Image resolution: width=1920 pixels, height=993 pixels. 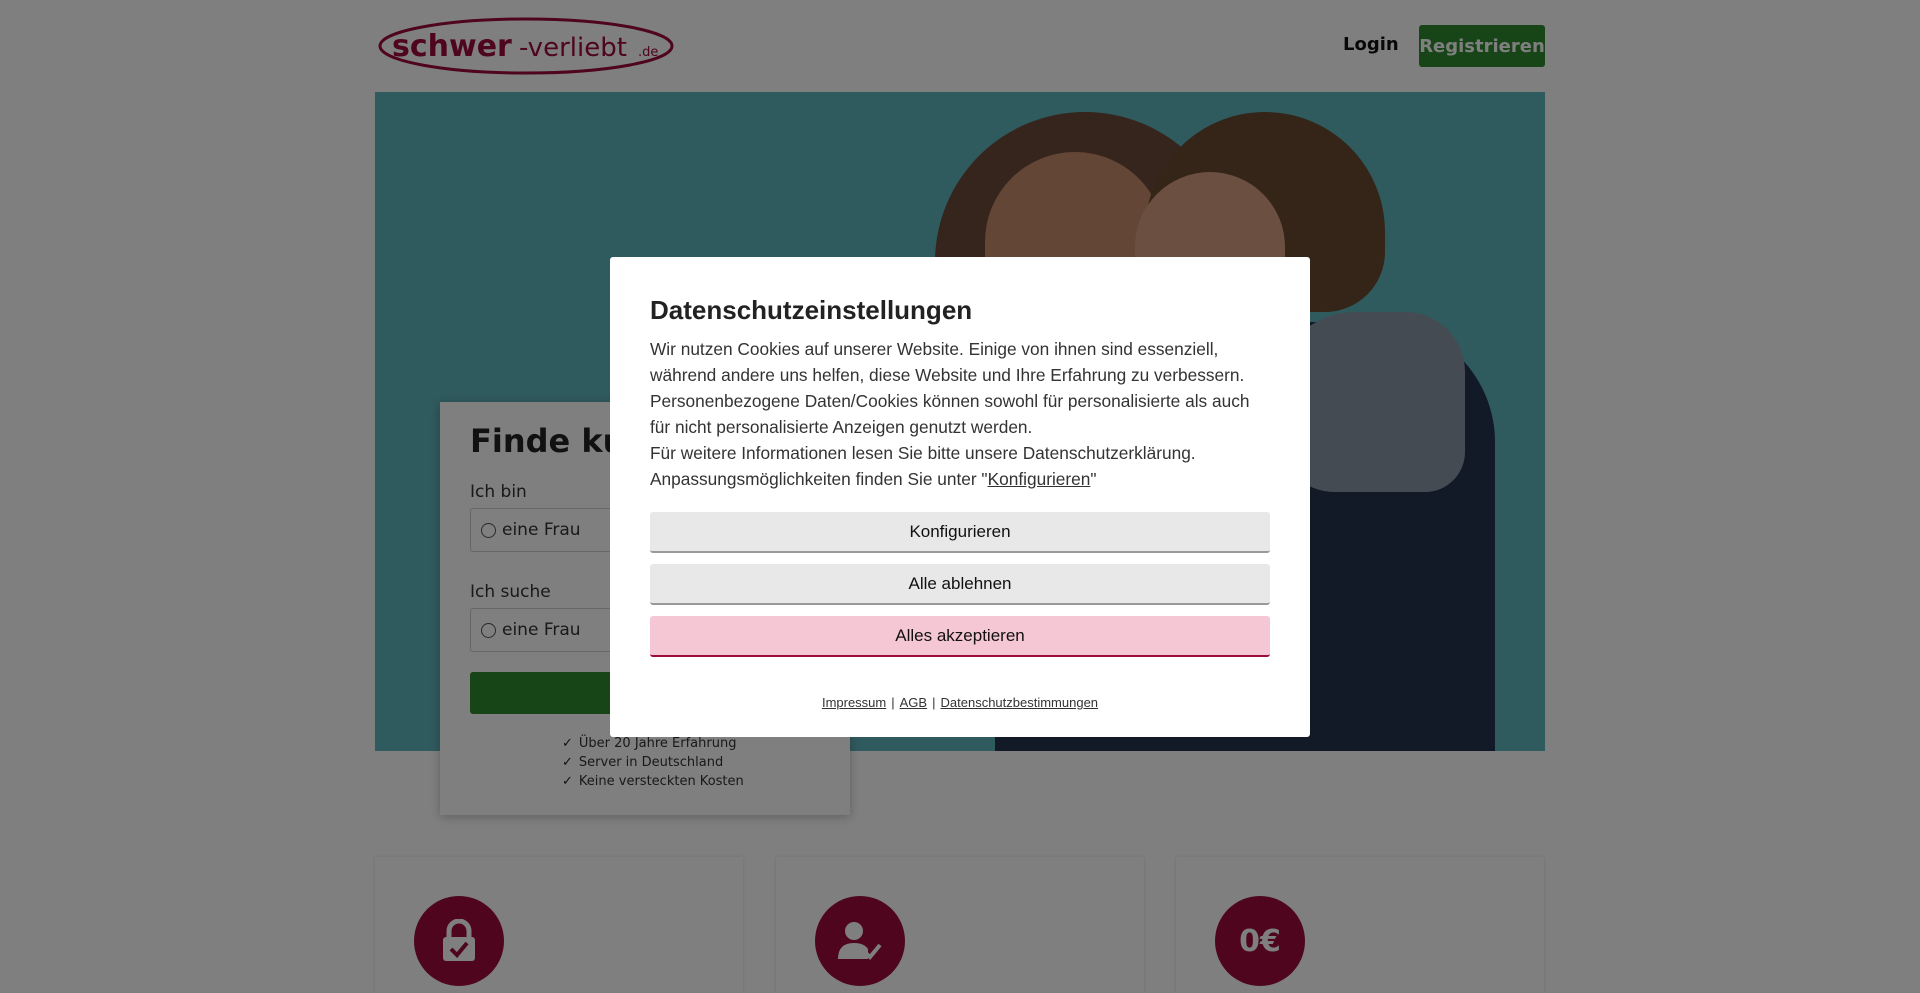 What do you see at coordinates (960, 584) in the screenshot?
I see `reject-all-button: Alle ablehnen` at bounding box center [960, 584].